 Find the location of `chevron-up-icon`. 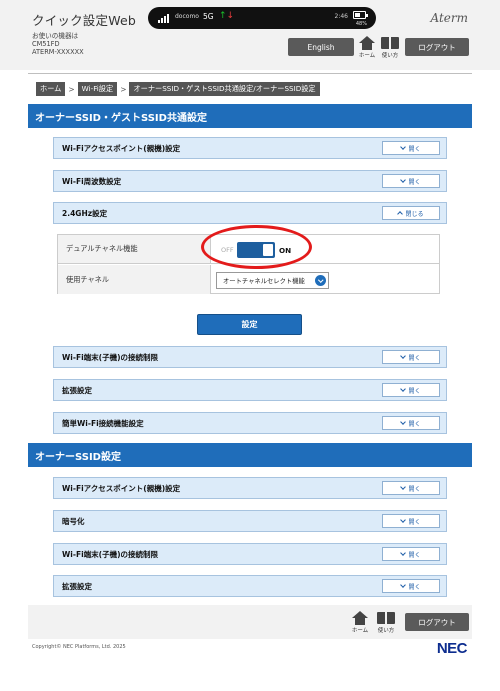

chevron-up-icon is located at coordinates (400, 214).